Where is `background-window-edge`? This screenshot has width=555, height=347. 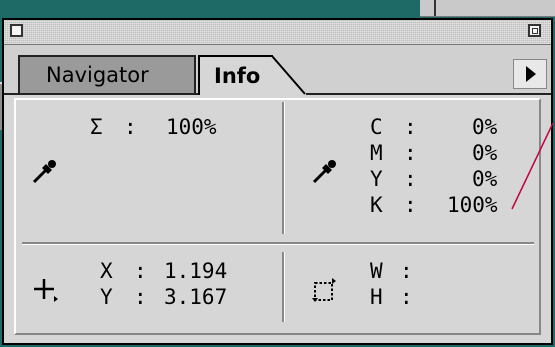
background-window-edge is located at coordinates (487, 8).